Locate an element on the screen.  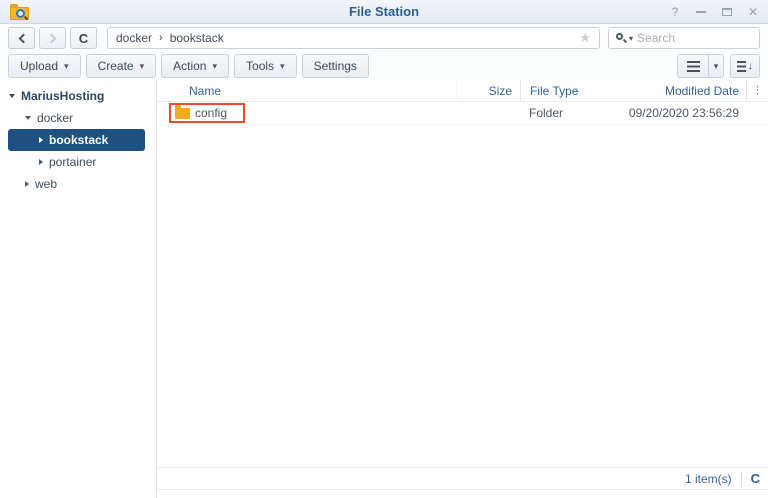
sidebar-item-portainer: portainer is located at coordinates (78, 162).